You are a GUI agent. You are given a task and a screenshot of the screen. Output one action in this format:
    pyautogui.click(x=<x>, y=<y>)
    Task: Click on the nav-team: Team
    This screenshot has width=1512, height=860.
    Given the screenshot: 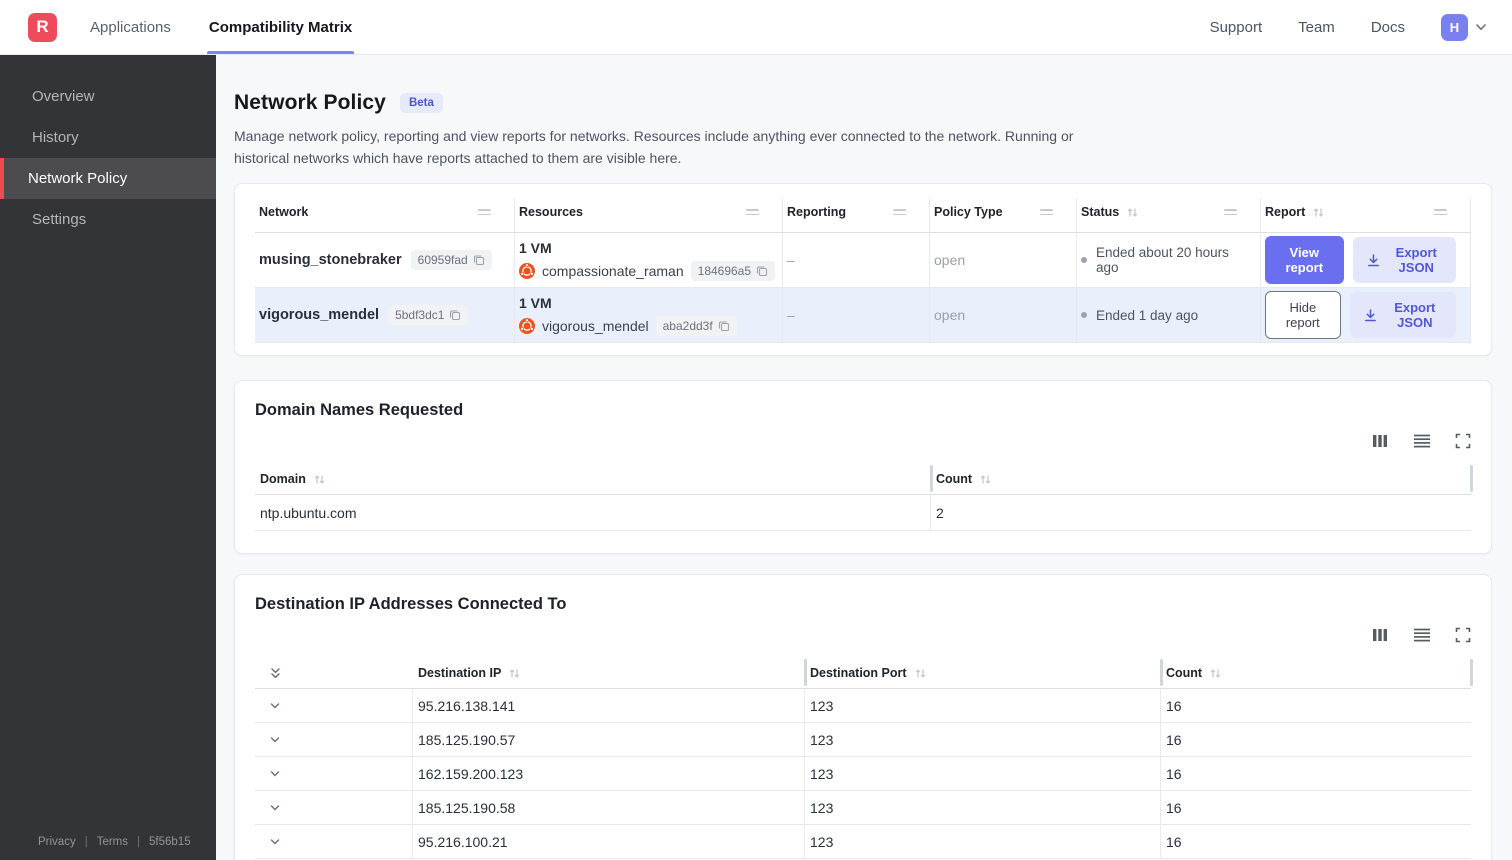 What is the action you would take?
    pyautogui.click(x=1316, y=27)
    